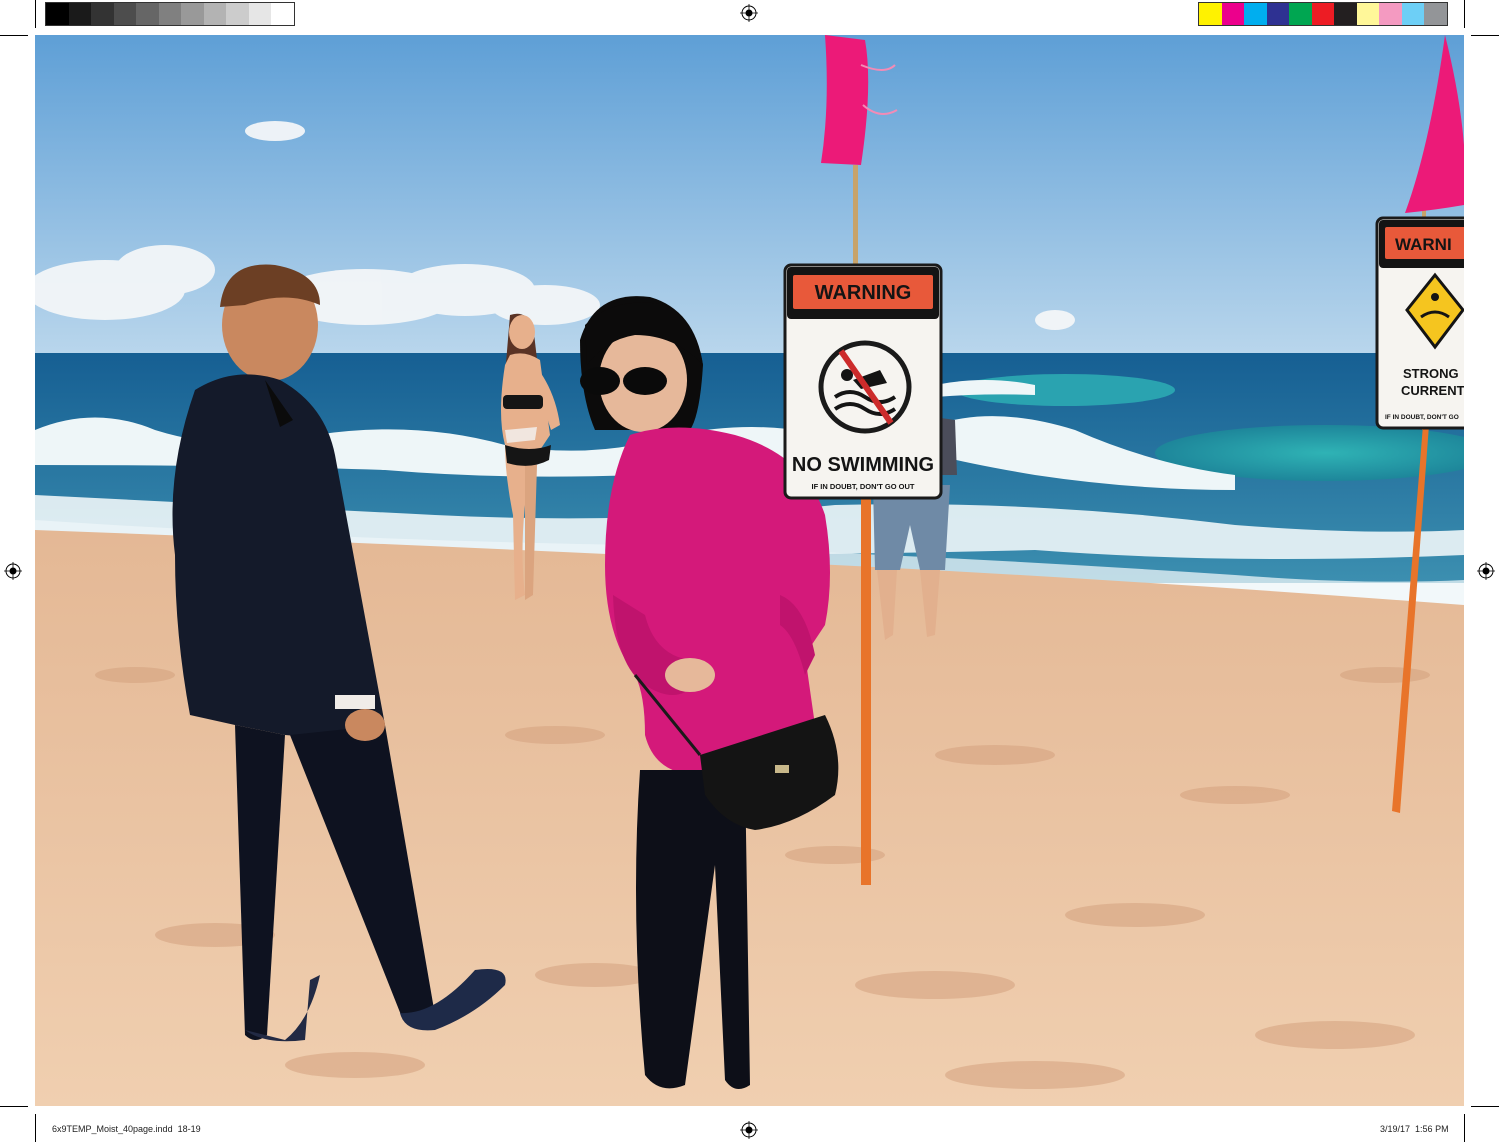  I want to click on sign-header: WARNING, so click(863, 293).